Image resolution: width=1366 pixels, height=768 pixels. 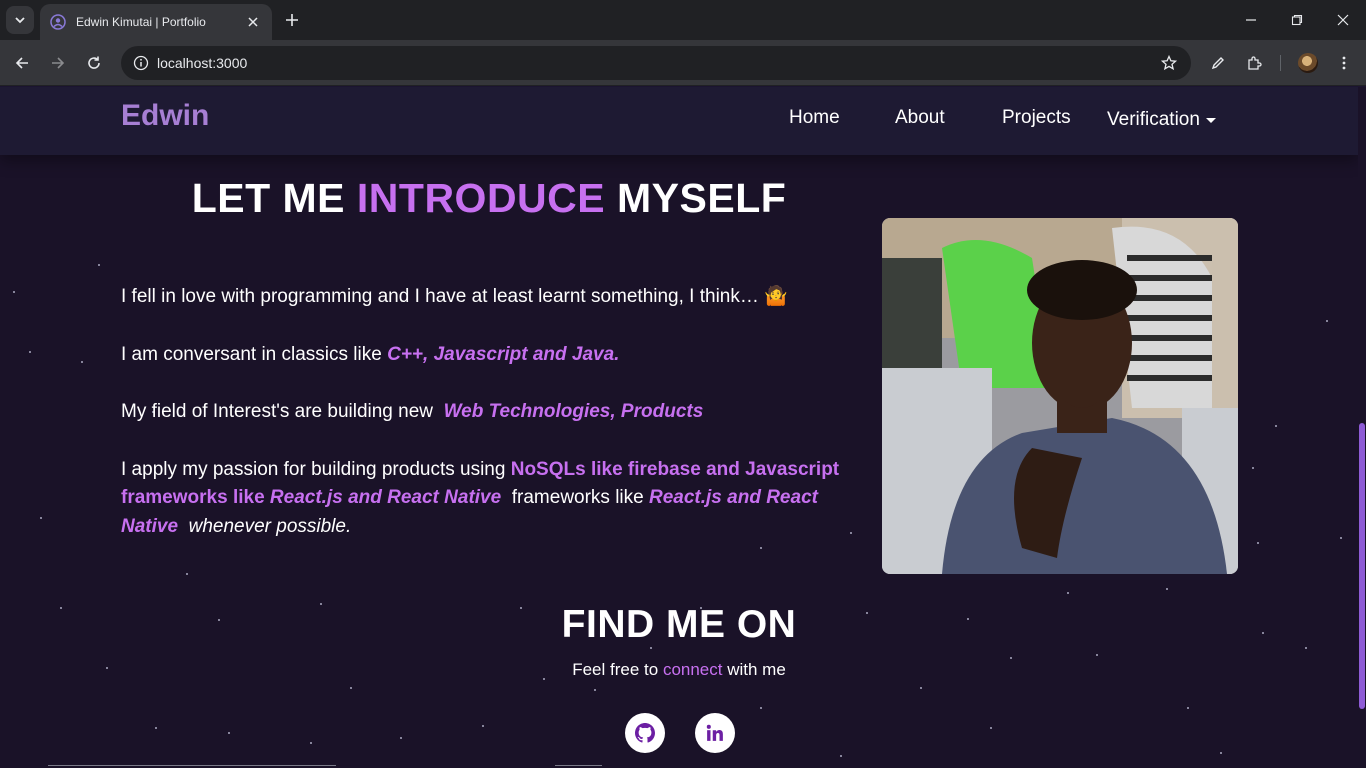 I want to click on github-link, so click(x=645, y=733).